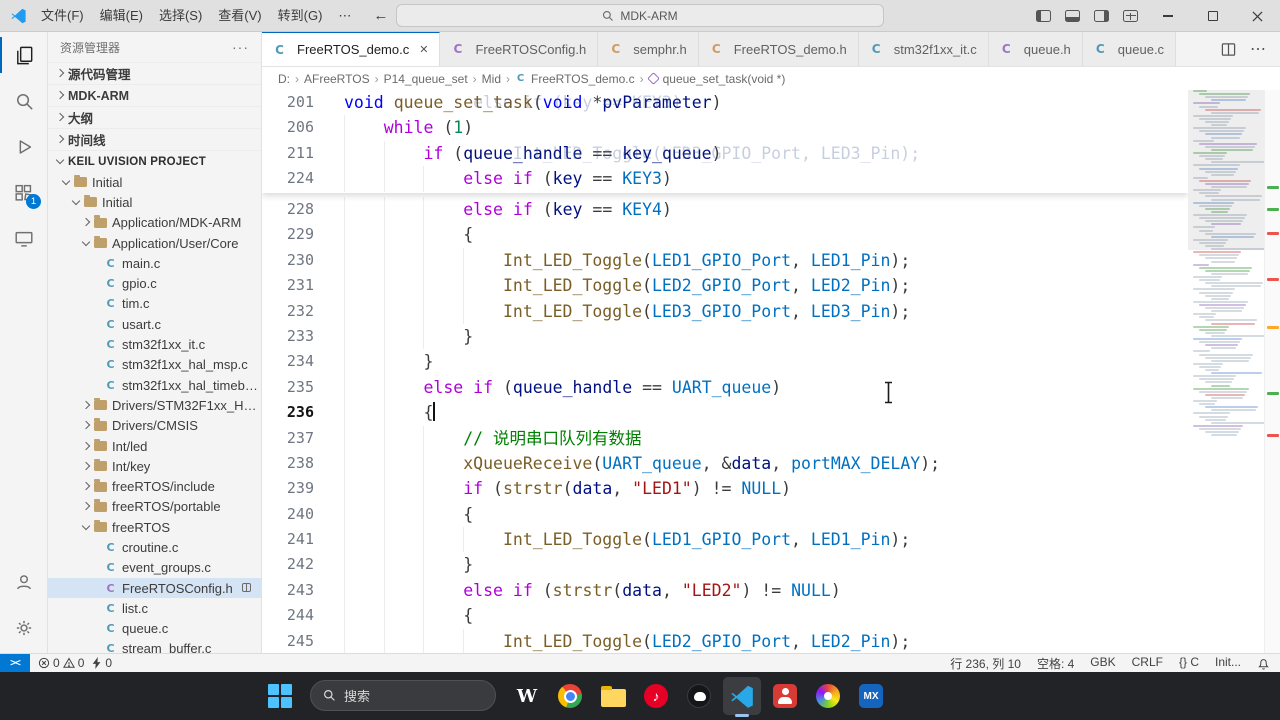 Image resolution: width=1280 pixels, height=720 pixels. What do you see at coordinates (154, 365) in the screenshot?
I see `tree-file-stm32f1xx_hal_msp.c: Cstm32f1xx_hal_msp.c` at bounding box center [154, 365].